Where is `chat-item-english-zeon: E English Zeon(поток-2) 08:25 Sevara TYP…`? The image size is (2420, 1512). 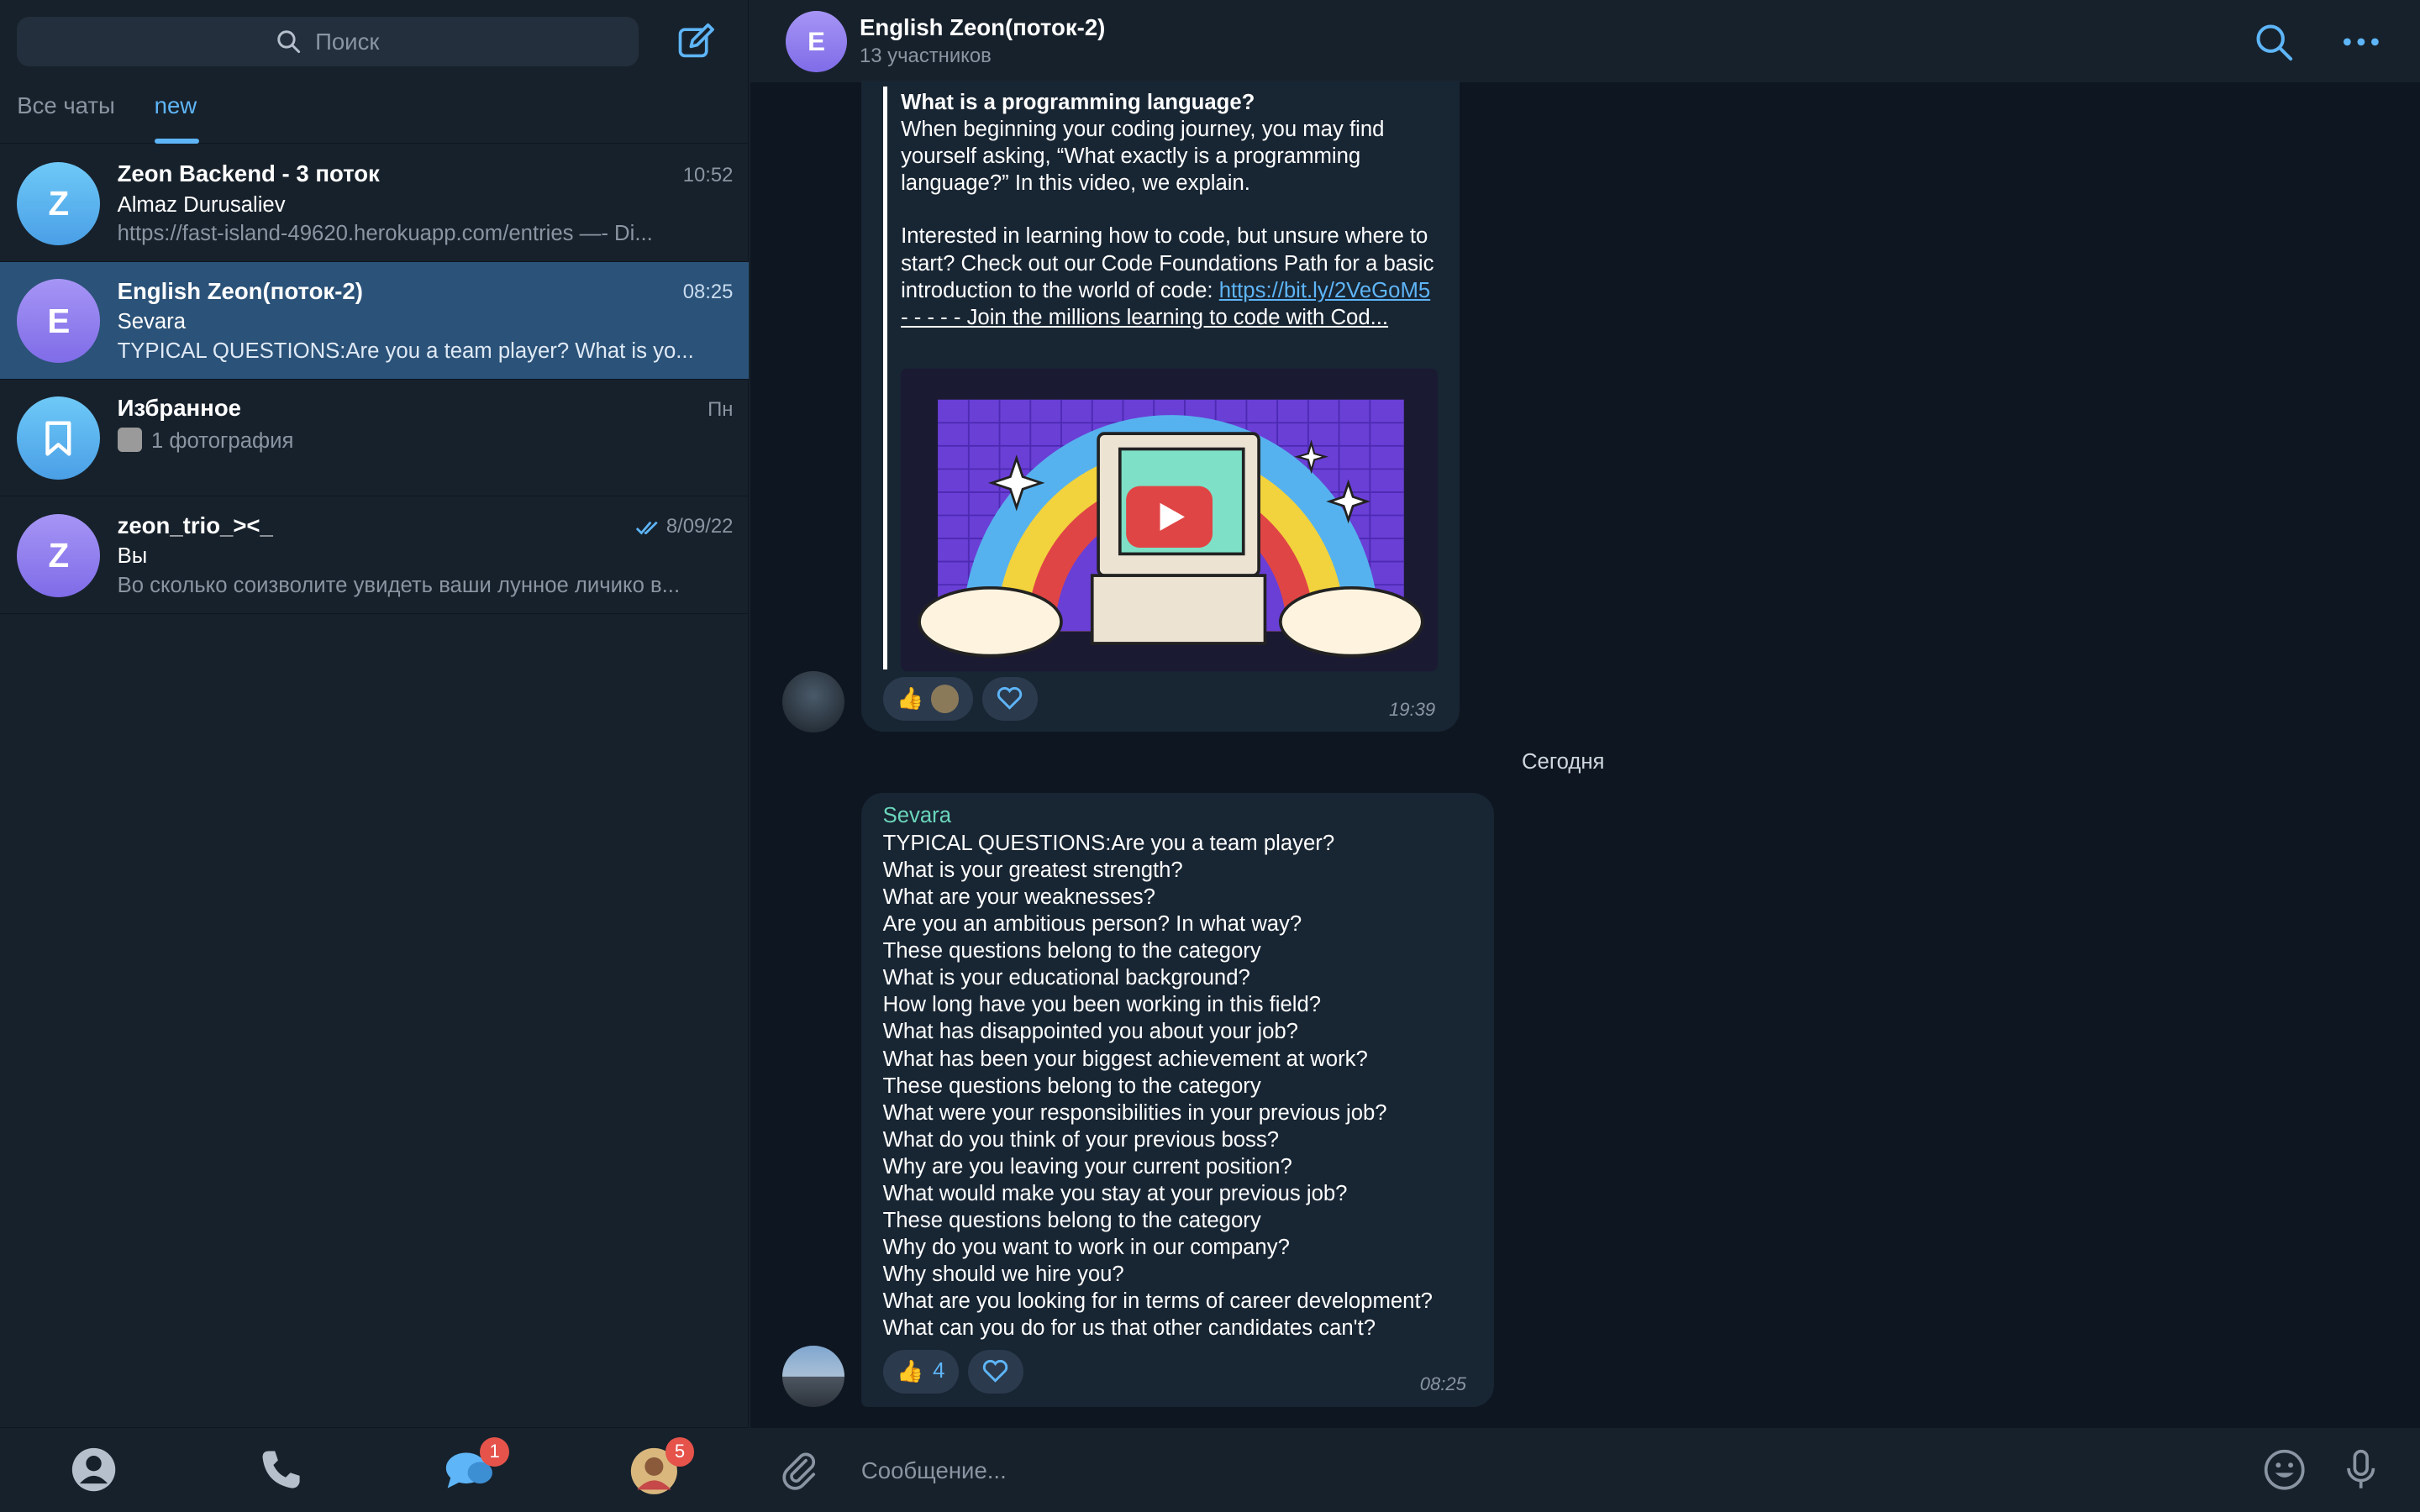
chat-item-english-zeon: E English Zeon(поток-2) 08:25 Sevara TYP… is located at coordinates (374, 321).